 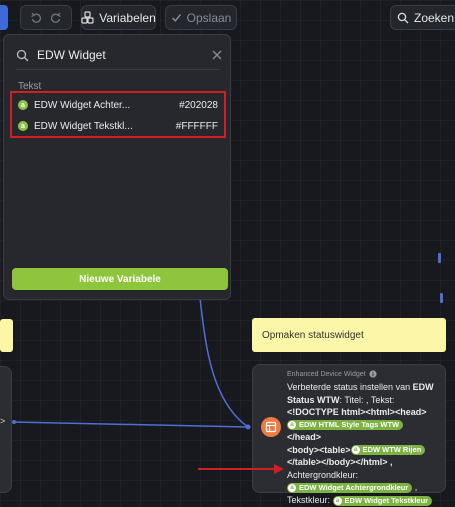 I want to click on search-divider, so click(x=118, y=69).